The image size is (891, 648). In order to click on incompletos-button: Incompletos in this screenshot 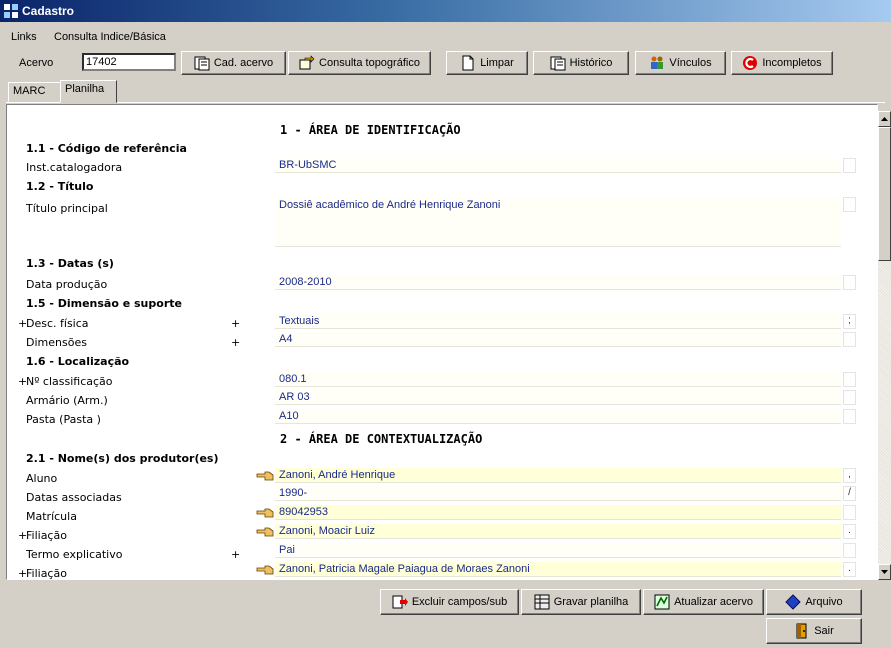, I will do `click(782, 63)`.